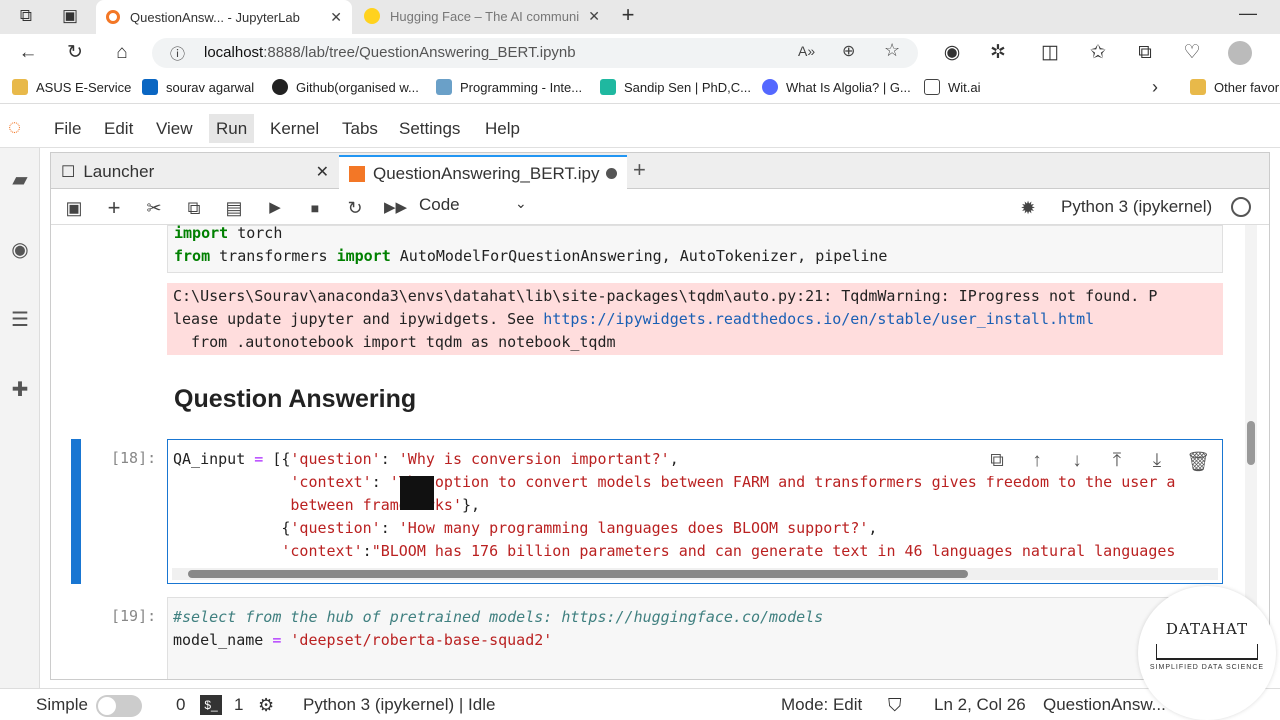 This screenshot has height=720, width=1280. I want to click on kernel-gear-icon: ⚙, so click(266, 705).